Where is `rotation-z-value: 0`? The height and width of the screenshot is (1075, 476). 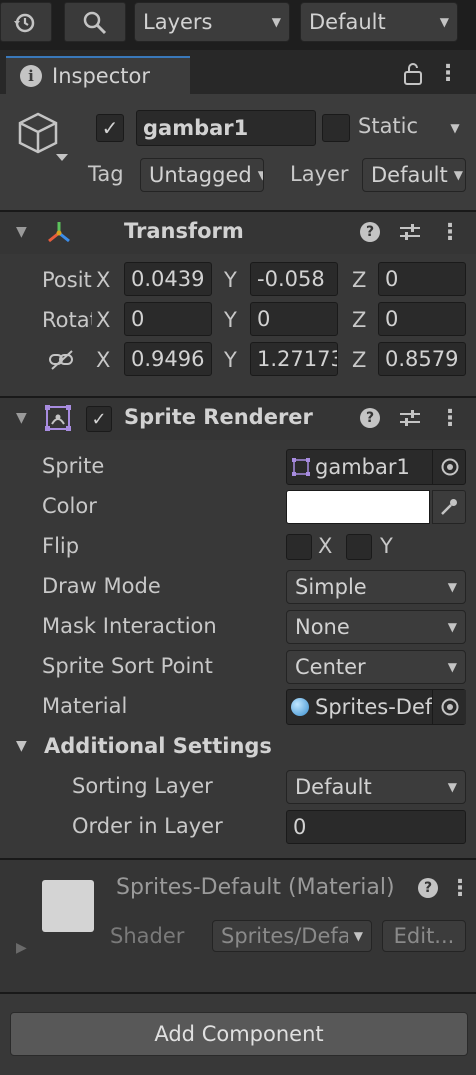
rotation-z-value: 0 is located at coordinates (392, 319).